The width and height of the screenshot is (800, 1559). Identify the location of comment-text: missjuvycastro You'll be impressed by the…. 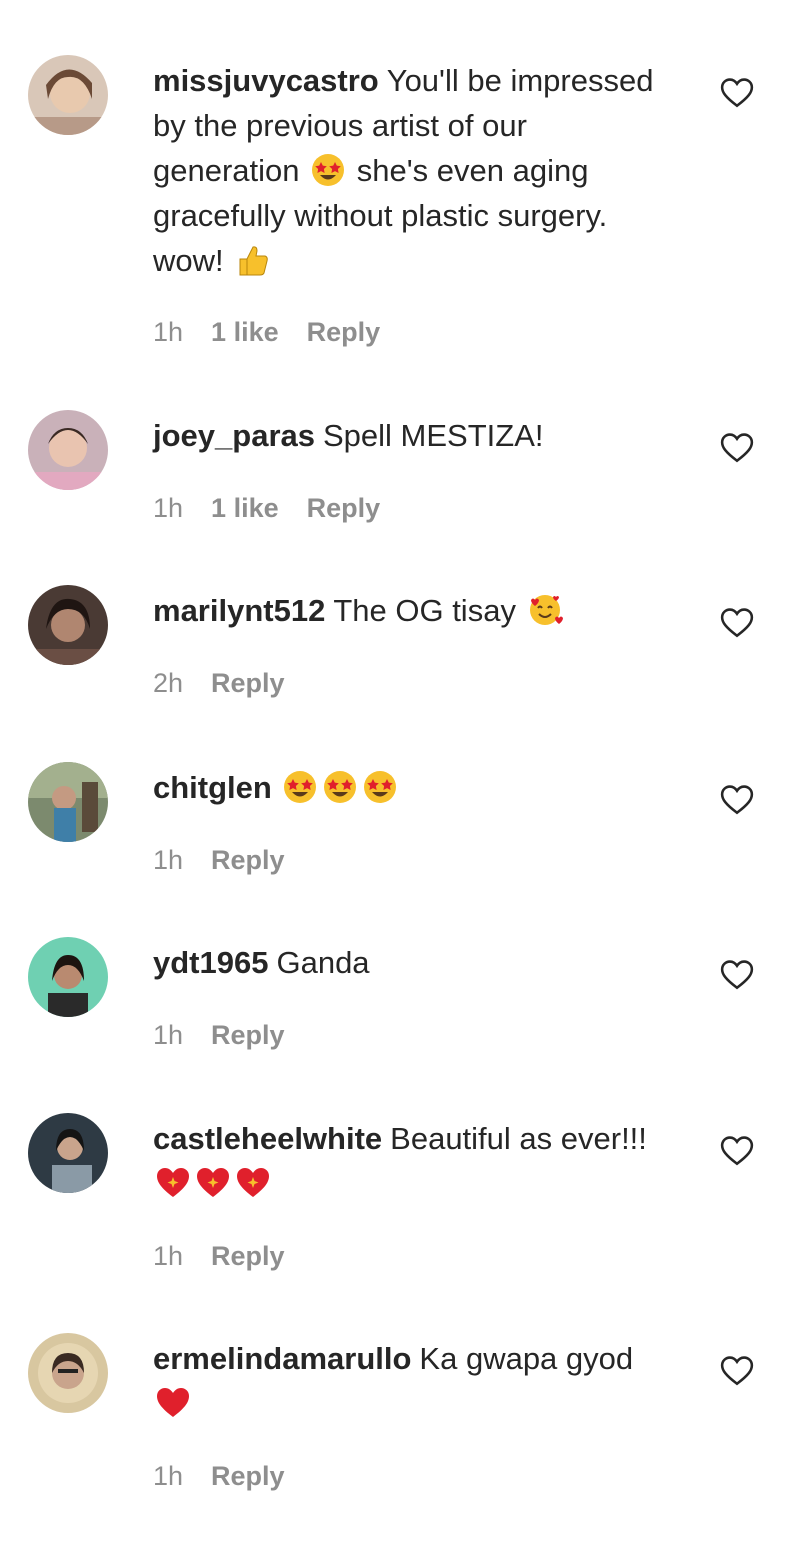
(413, 170).